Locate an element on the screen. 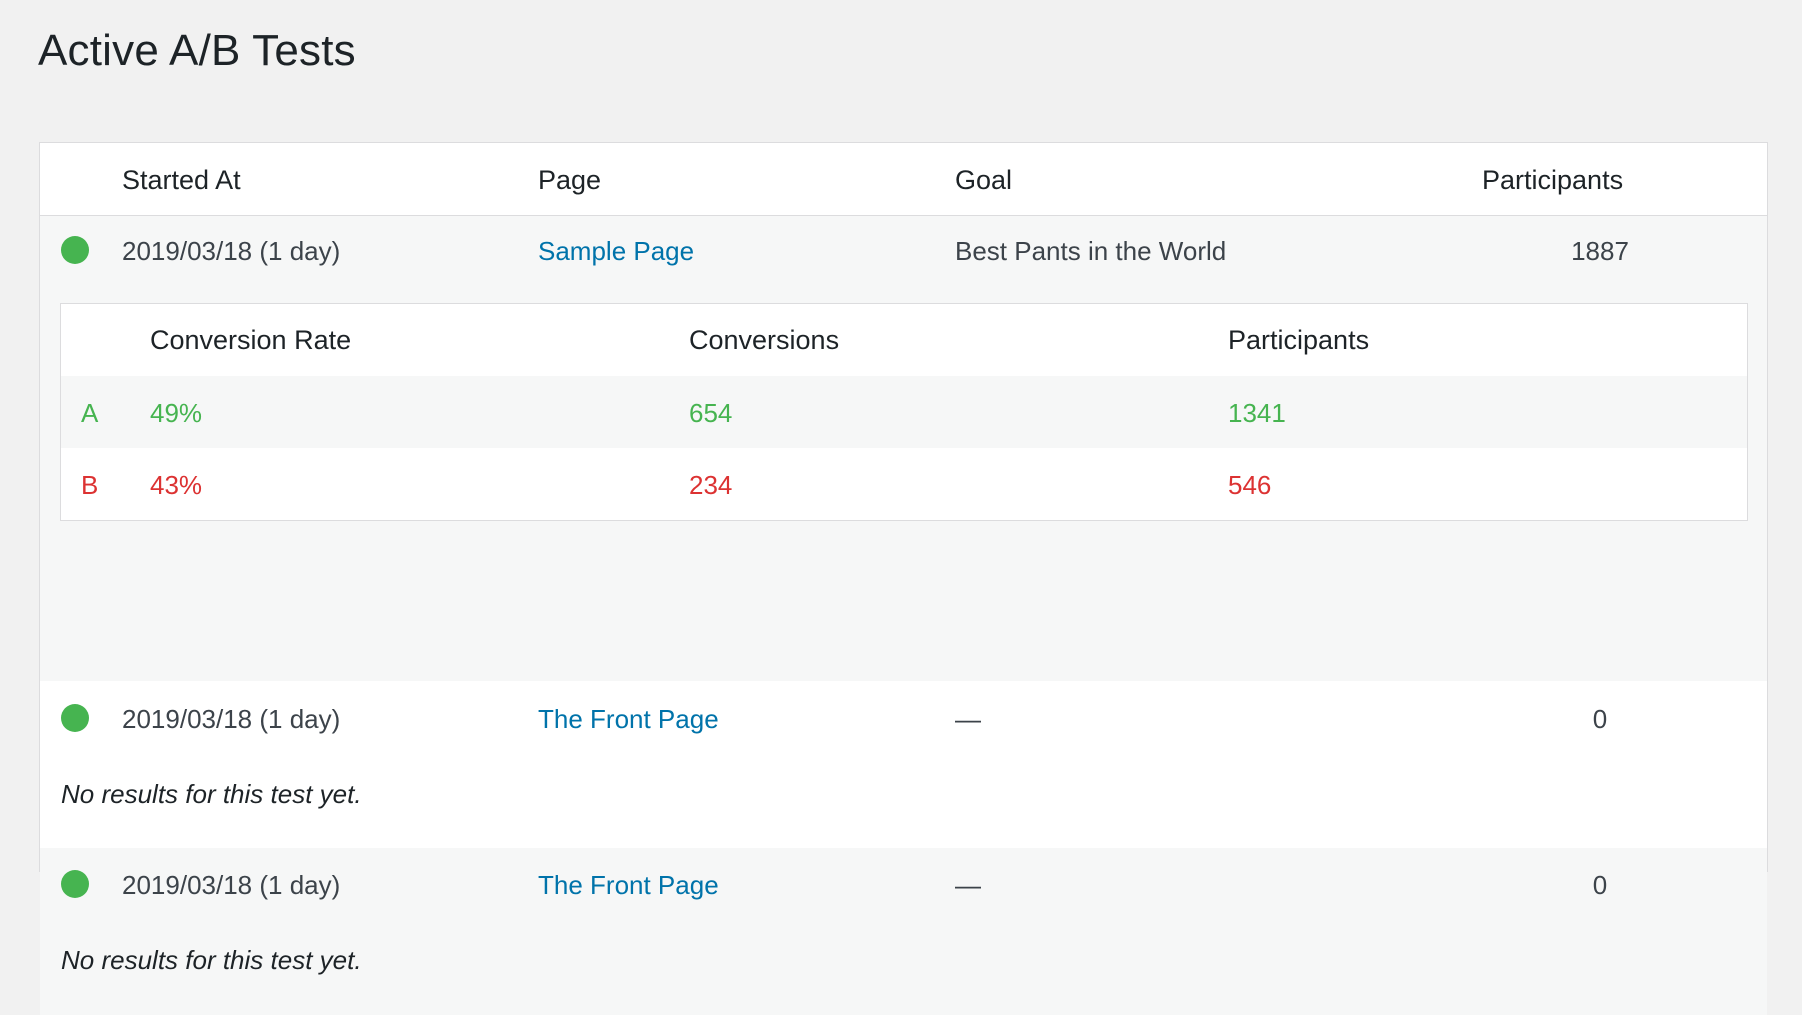 The height and width of the screenshot is (1015, 1802). test-goal: Best Pants in the World is located at coordinates (1091, 251).